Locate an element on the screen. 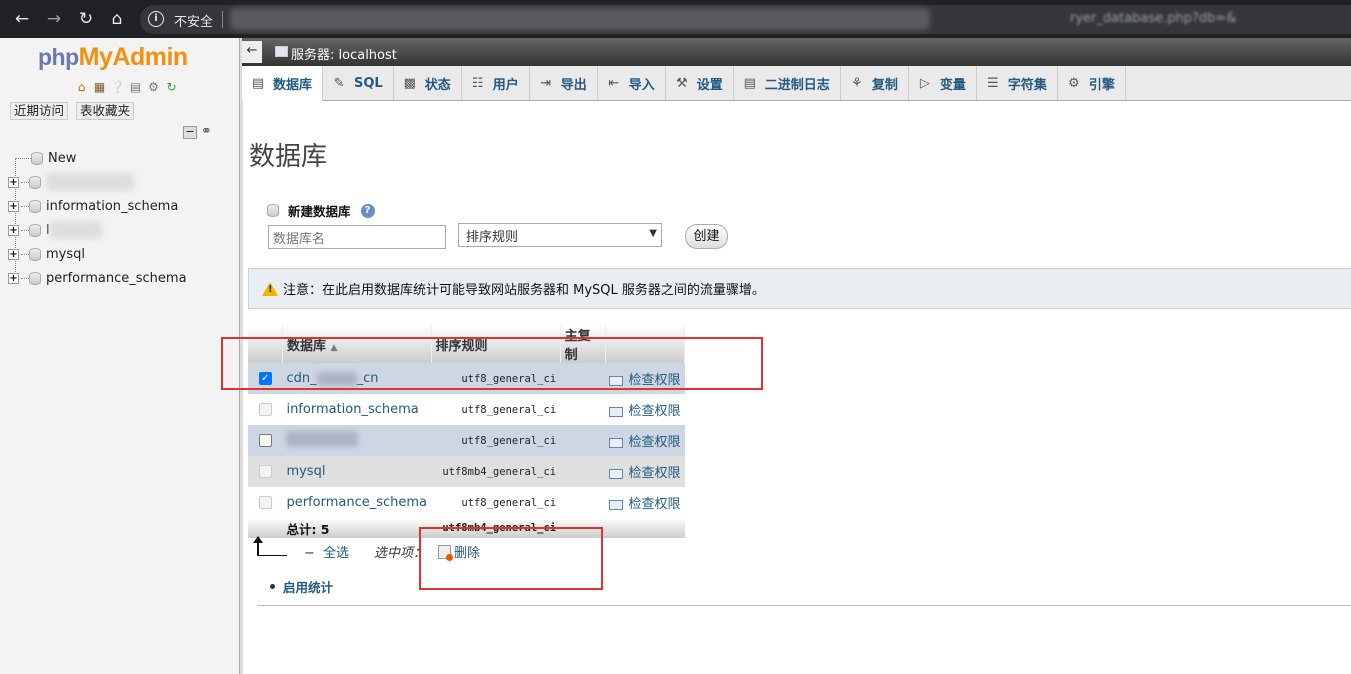 The height and width of the screenshot is (674, 1351). recent-button: 近期访问 is located at coordinates (39, 111).